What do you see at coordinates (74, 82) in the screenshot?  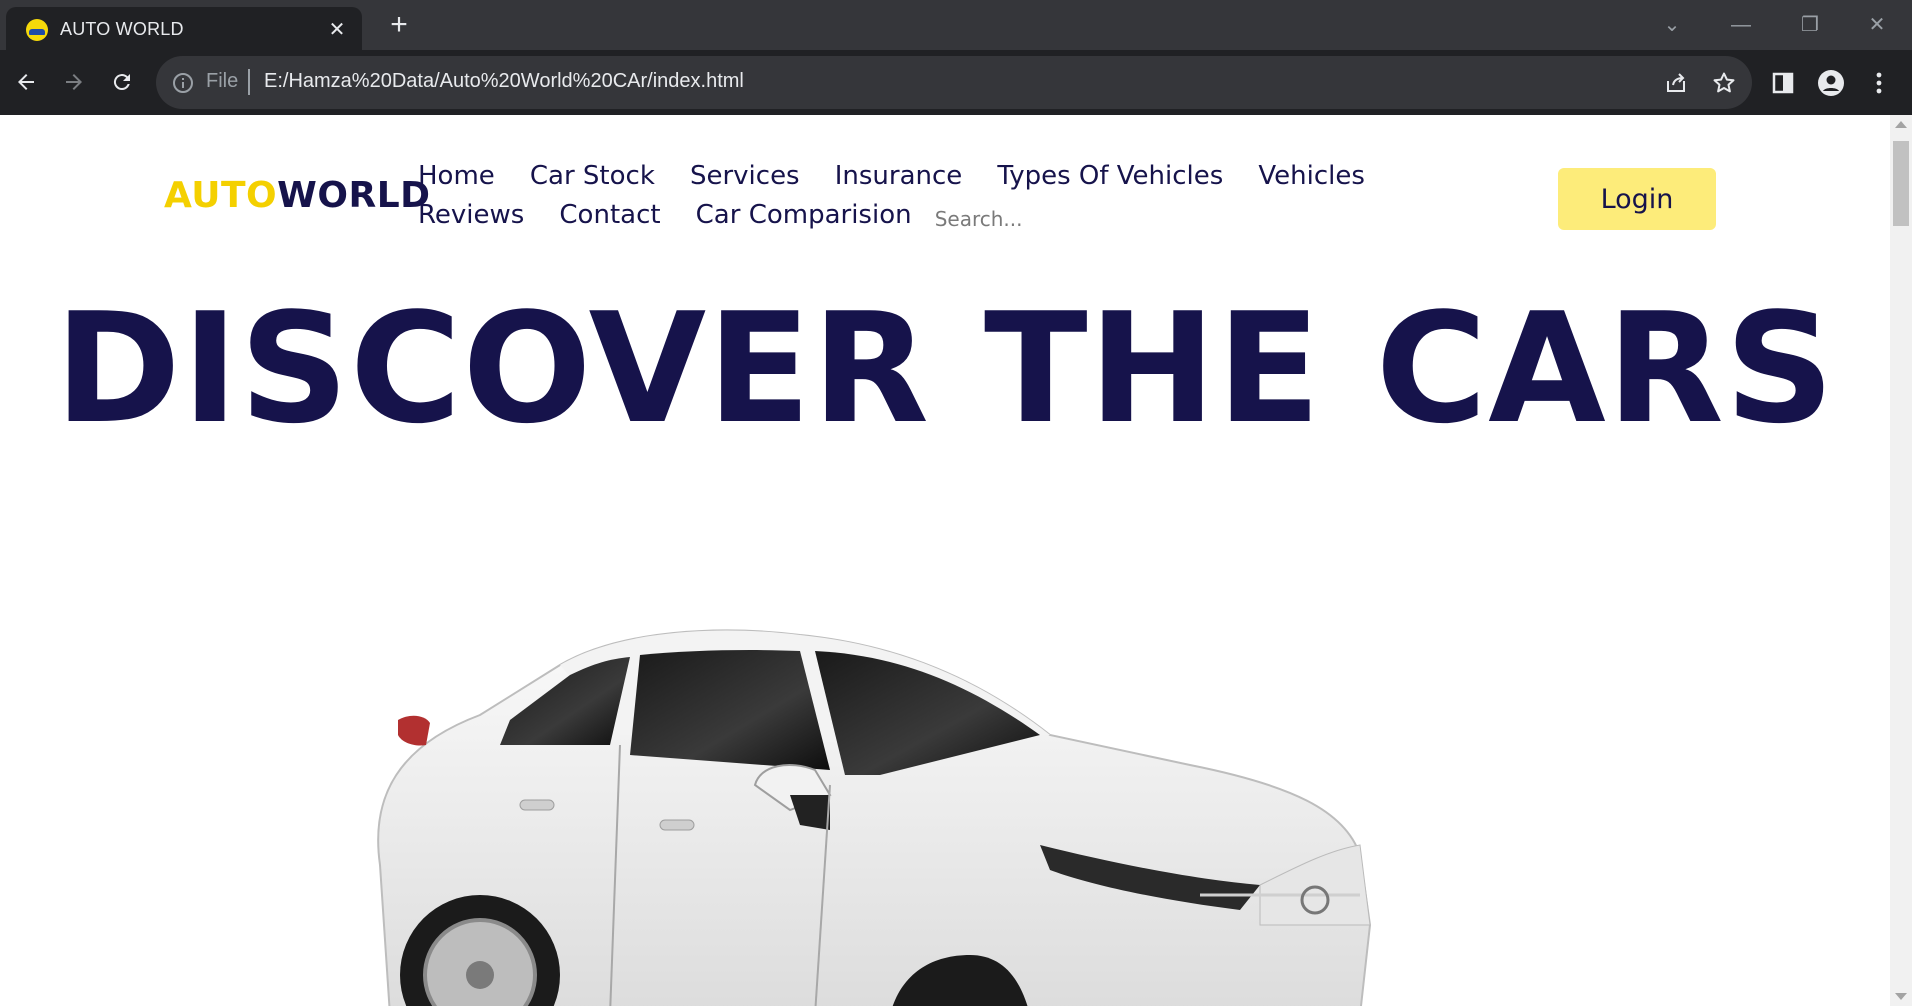 I see `forward-icon` at bounding box center [74, 82].